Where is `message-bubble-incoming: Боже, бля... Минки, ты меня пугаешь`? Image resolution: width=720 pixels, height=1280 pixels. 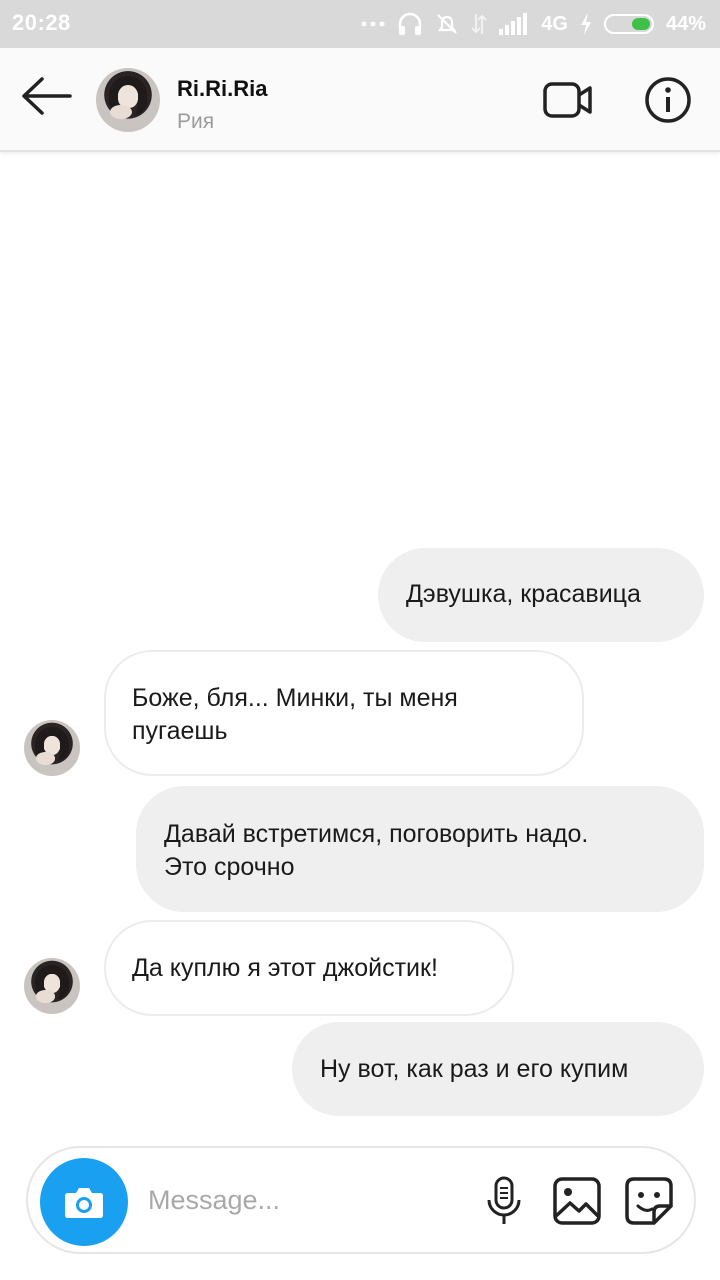
message-bubble-incoming: Боже, бля... Минки, ты меня пугаешь is located at coordinates (344, 713).